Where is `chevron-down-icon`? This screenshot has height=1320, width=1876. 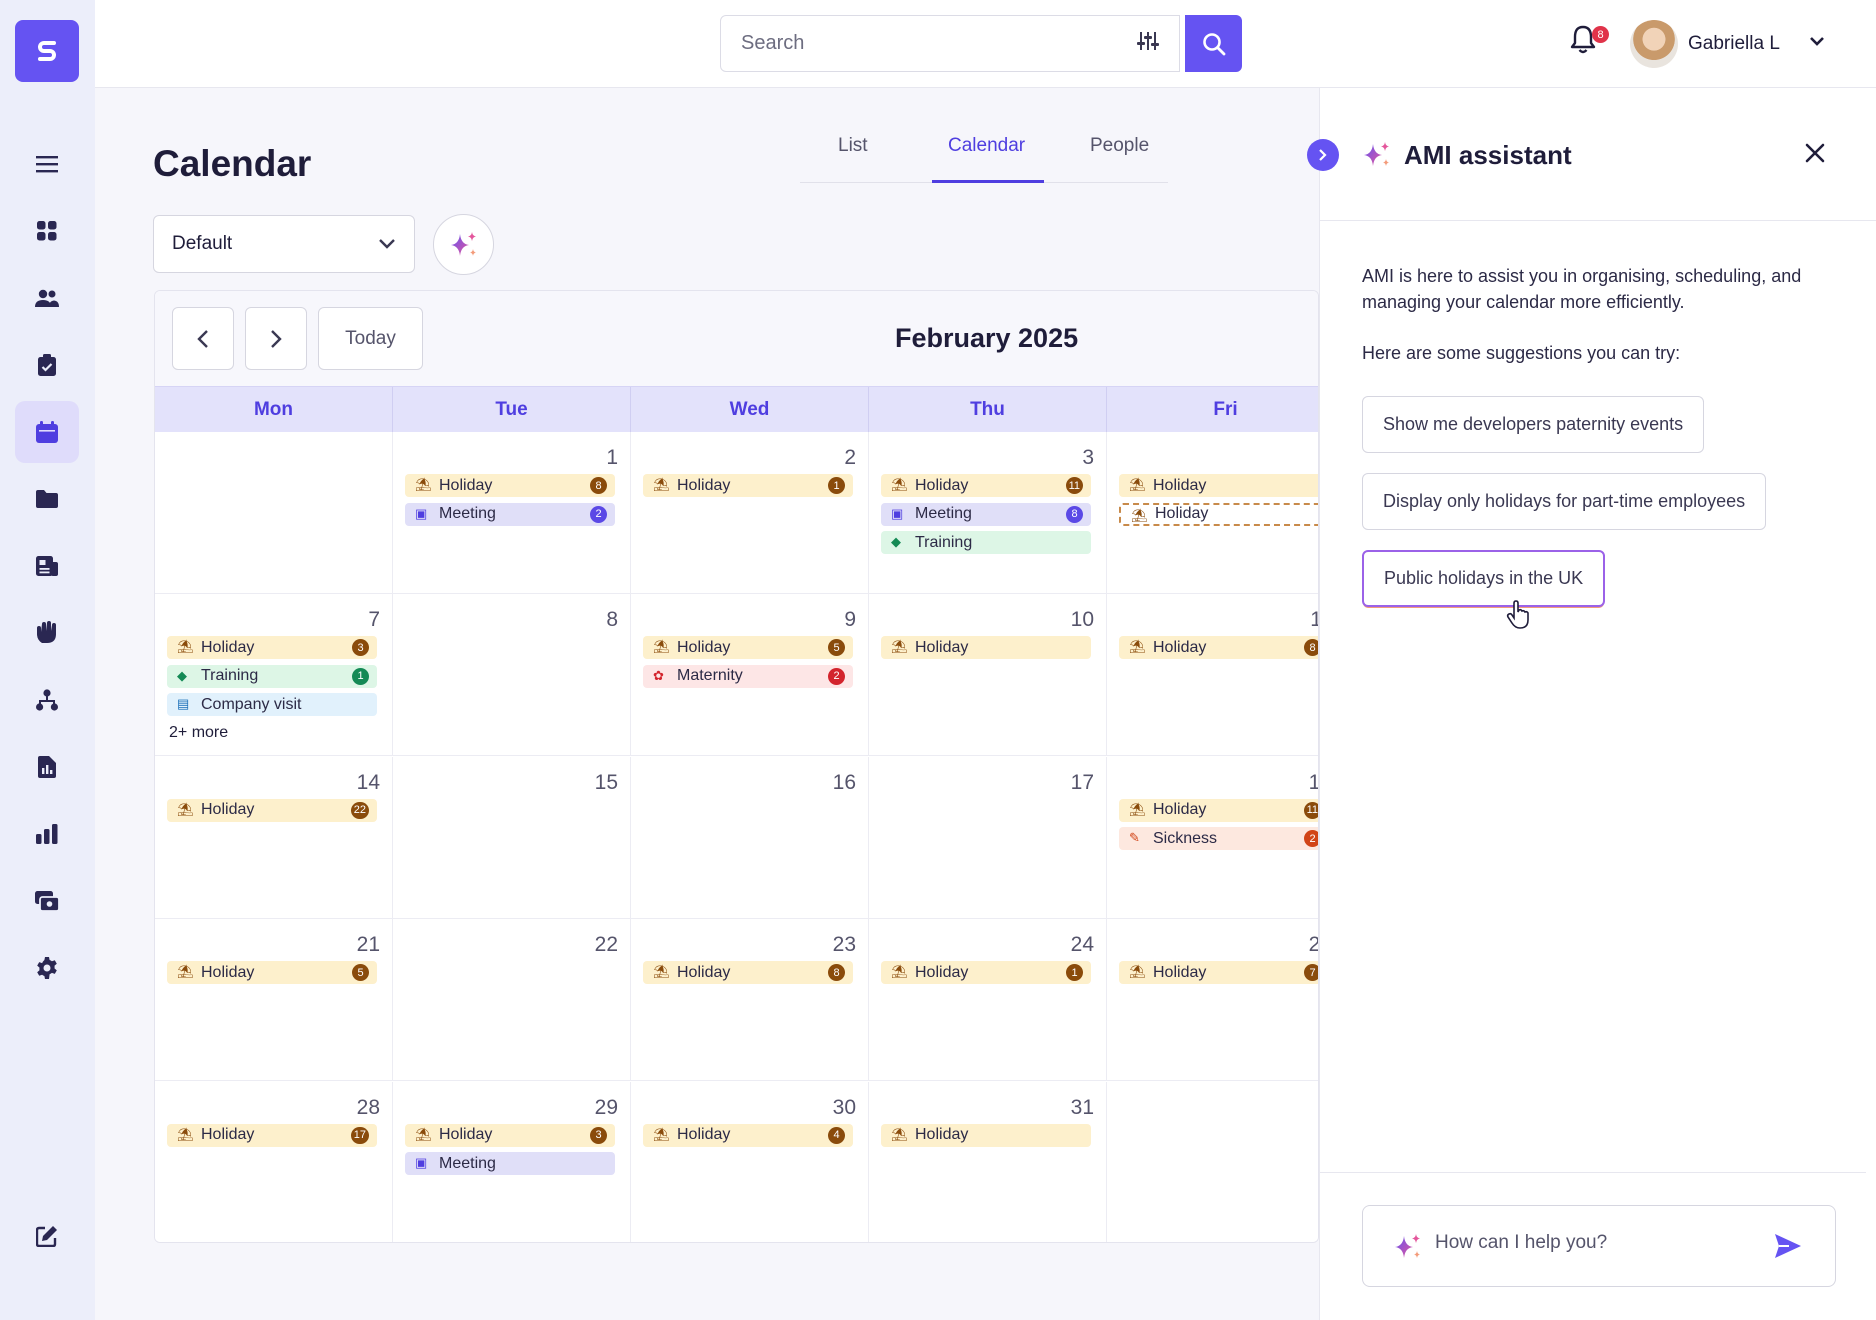 chevron-down-icon is located at coordinates (1817, 43).